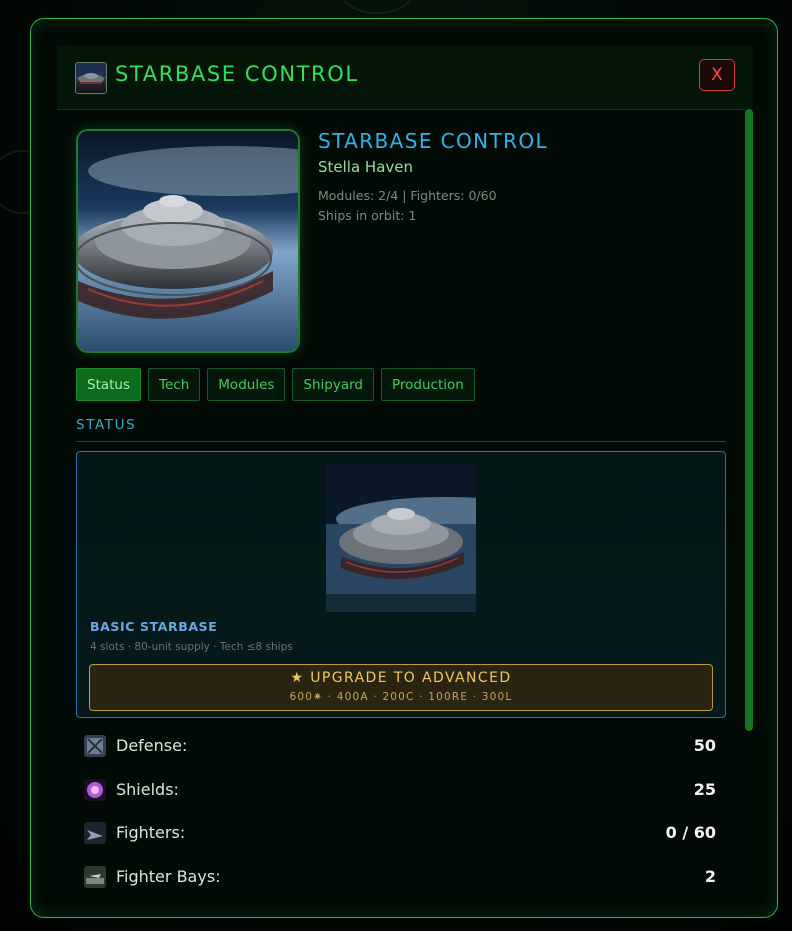 The width and height of the screenshot is (792, 931). I want to click on stat-label: Fighter Bays:, so click(168, 876).